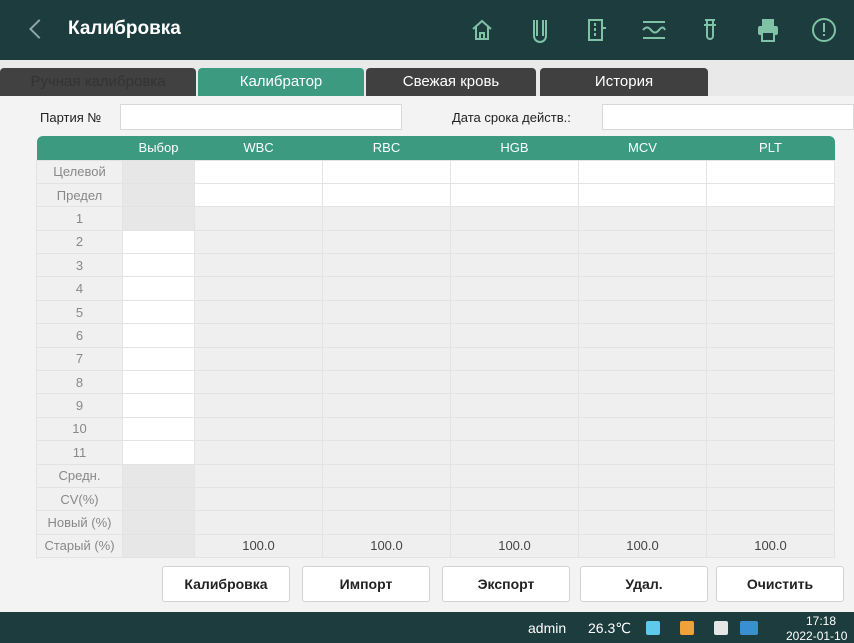 Image resolution: width=854 pixels, height=643 pixels. I want to click on temperature-label: 26.3℃, so click(609, 628).